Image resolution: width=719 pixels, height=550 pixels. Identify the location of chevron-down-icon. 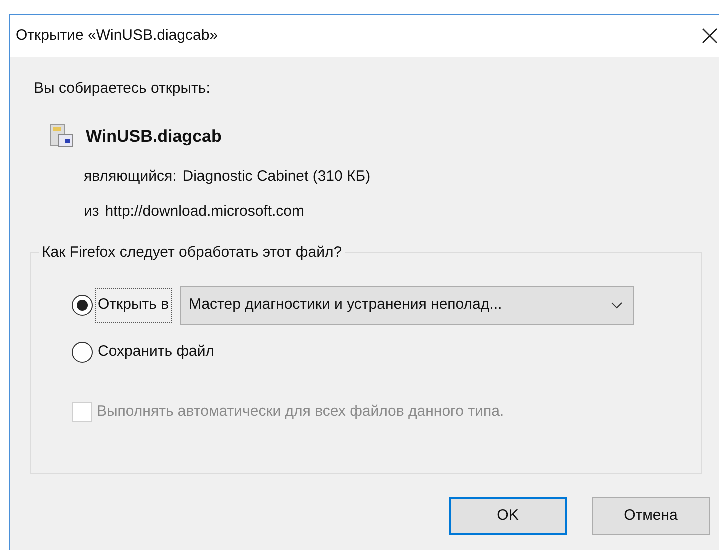
(617, 305).